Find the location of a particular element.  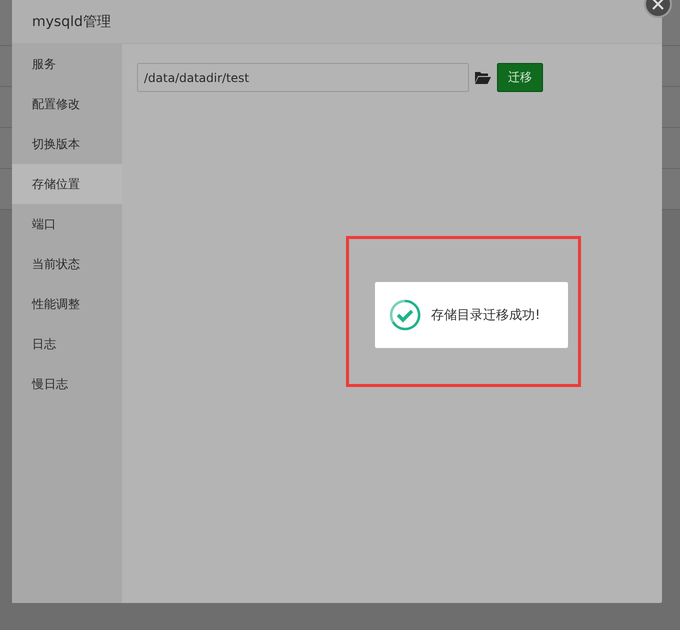

check-icon is located at coordinates (405, 315).